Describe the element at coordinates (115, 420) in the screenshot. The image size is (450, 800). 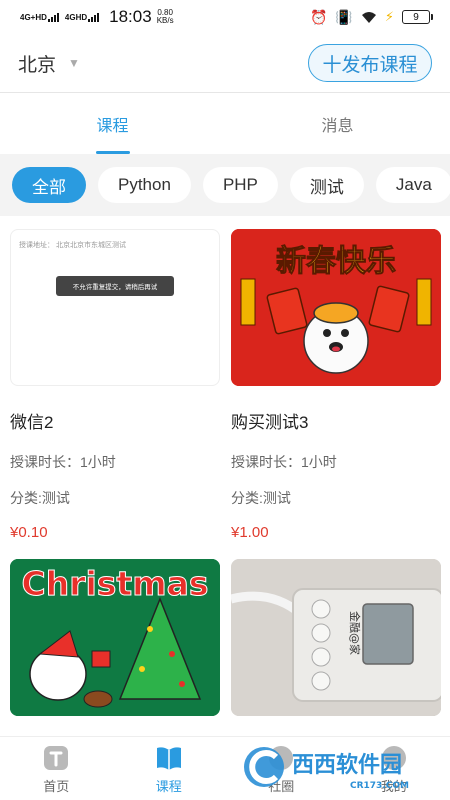
I see `course-title: 微信2` at that location.